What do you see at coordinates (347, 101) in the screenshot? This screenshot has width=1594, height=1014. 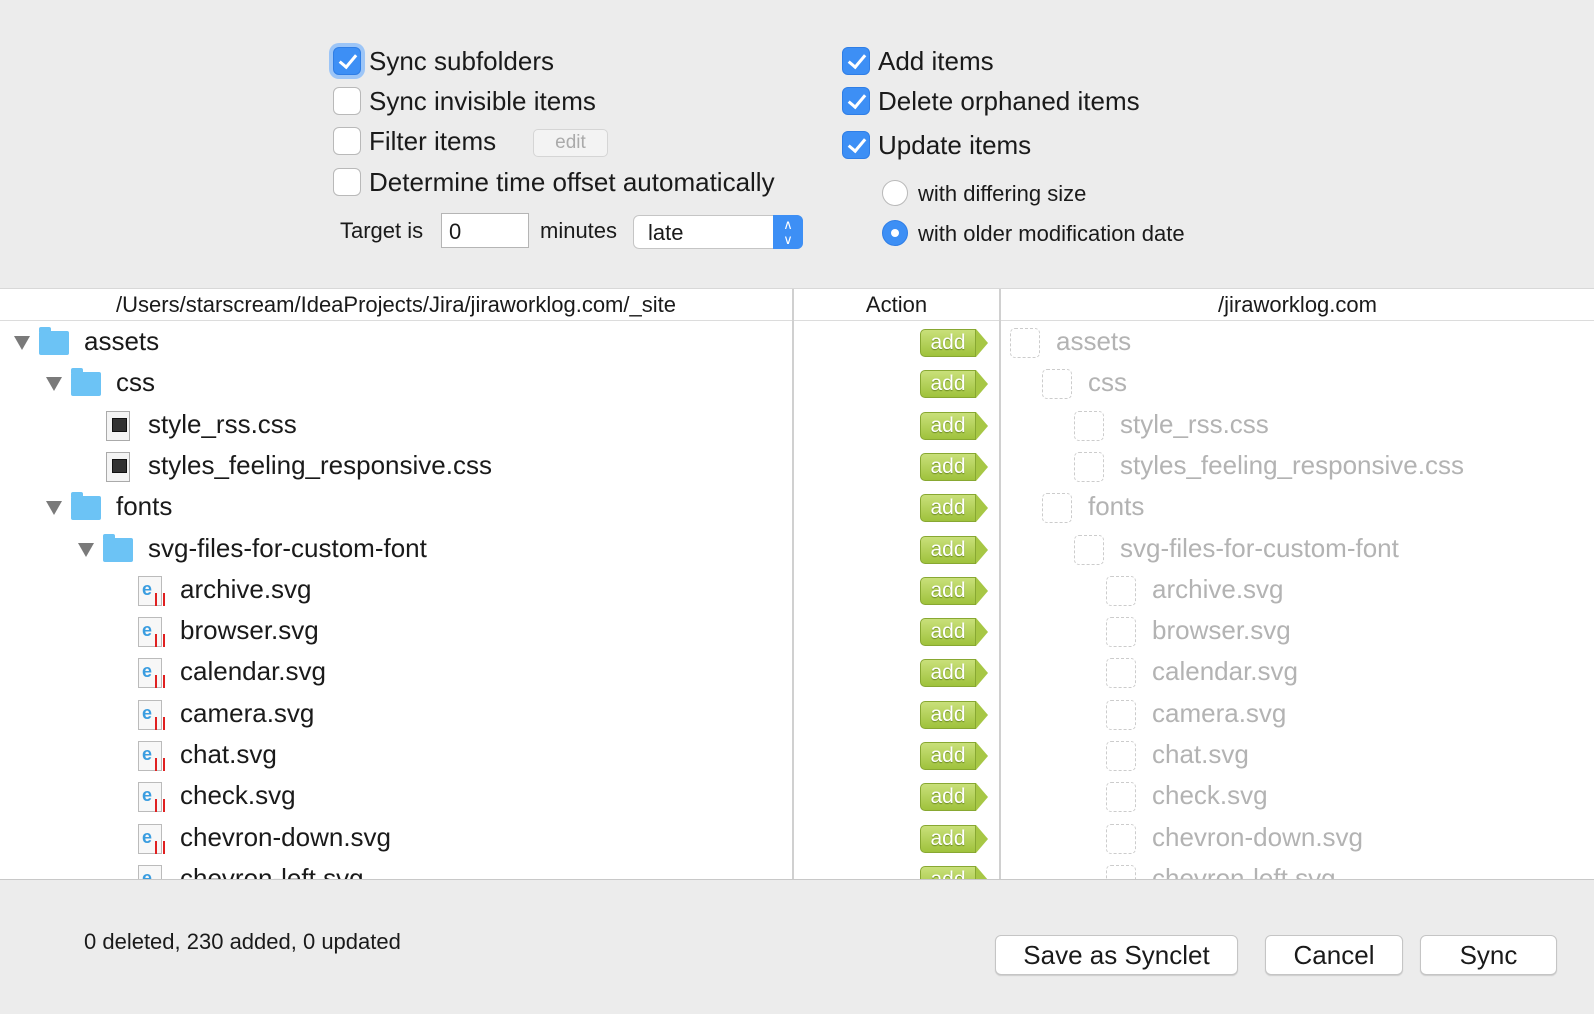 I see `sync-invisible-checkbox` at bounding box center [347, 101].